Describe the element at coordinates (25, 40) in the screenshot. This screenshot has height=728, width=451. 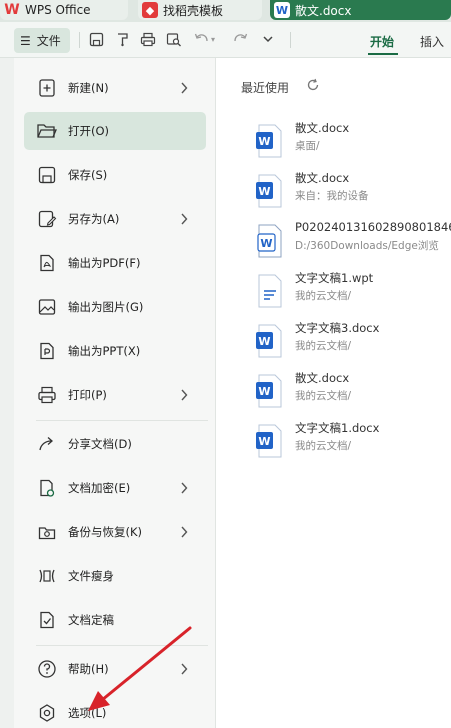
I see `hamburger-icon: ☰` at that location.